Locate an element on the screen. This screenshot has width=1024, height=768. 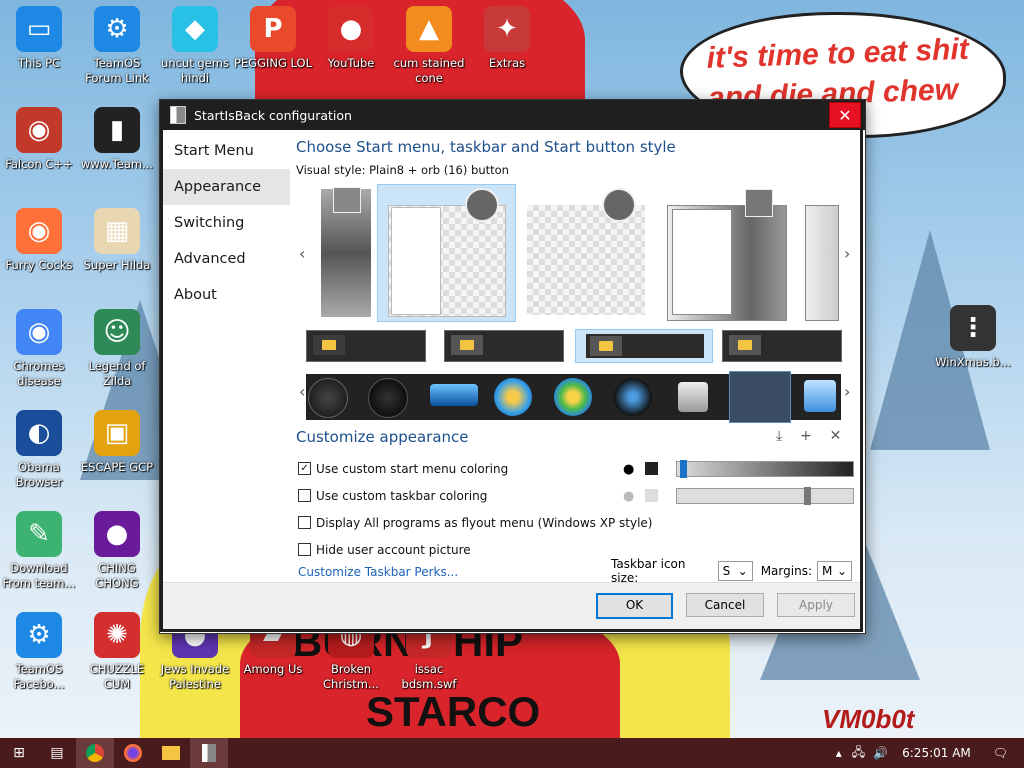
desktop-icon: ▭ This PC is located at coordinates (39, 38).